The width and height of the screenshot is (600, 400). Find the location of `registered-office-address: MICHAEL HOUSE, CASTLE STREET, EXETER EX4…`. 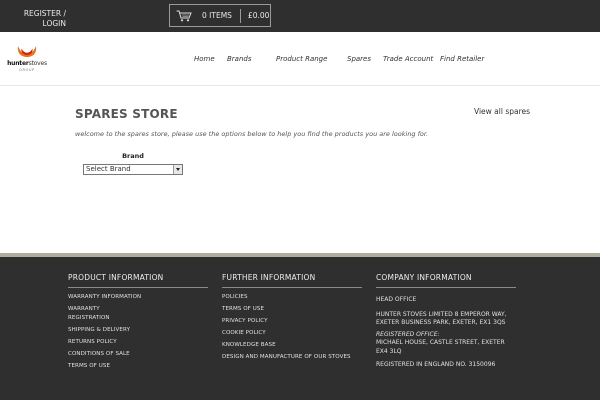

registered-office-address: MICHAEL HOUSE, CASTLE STREET, EXETER EX4… is located at coordinates (440, 347).